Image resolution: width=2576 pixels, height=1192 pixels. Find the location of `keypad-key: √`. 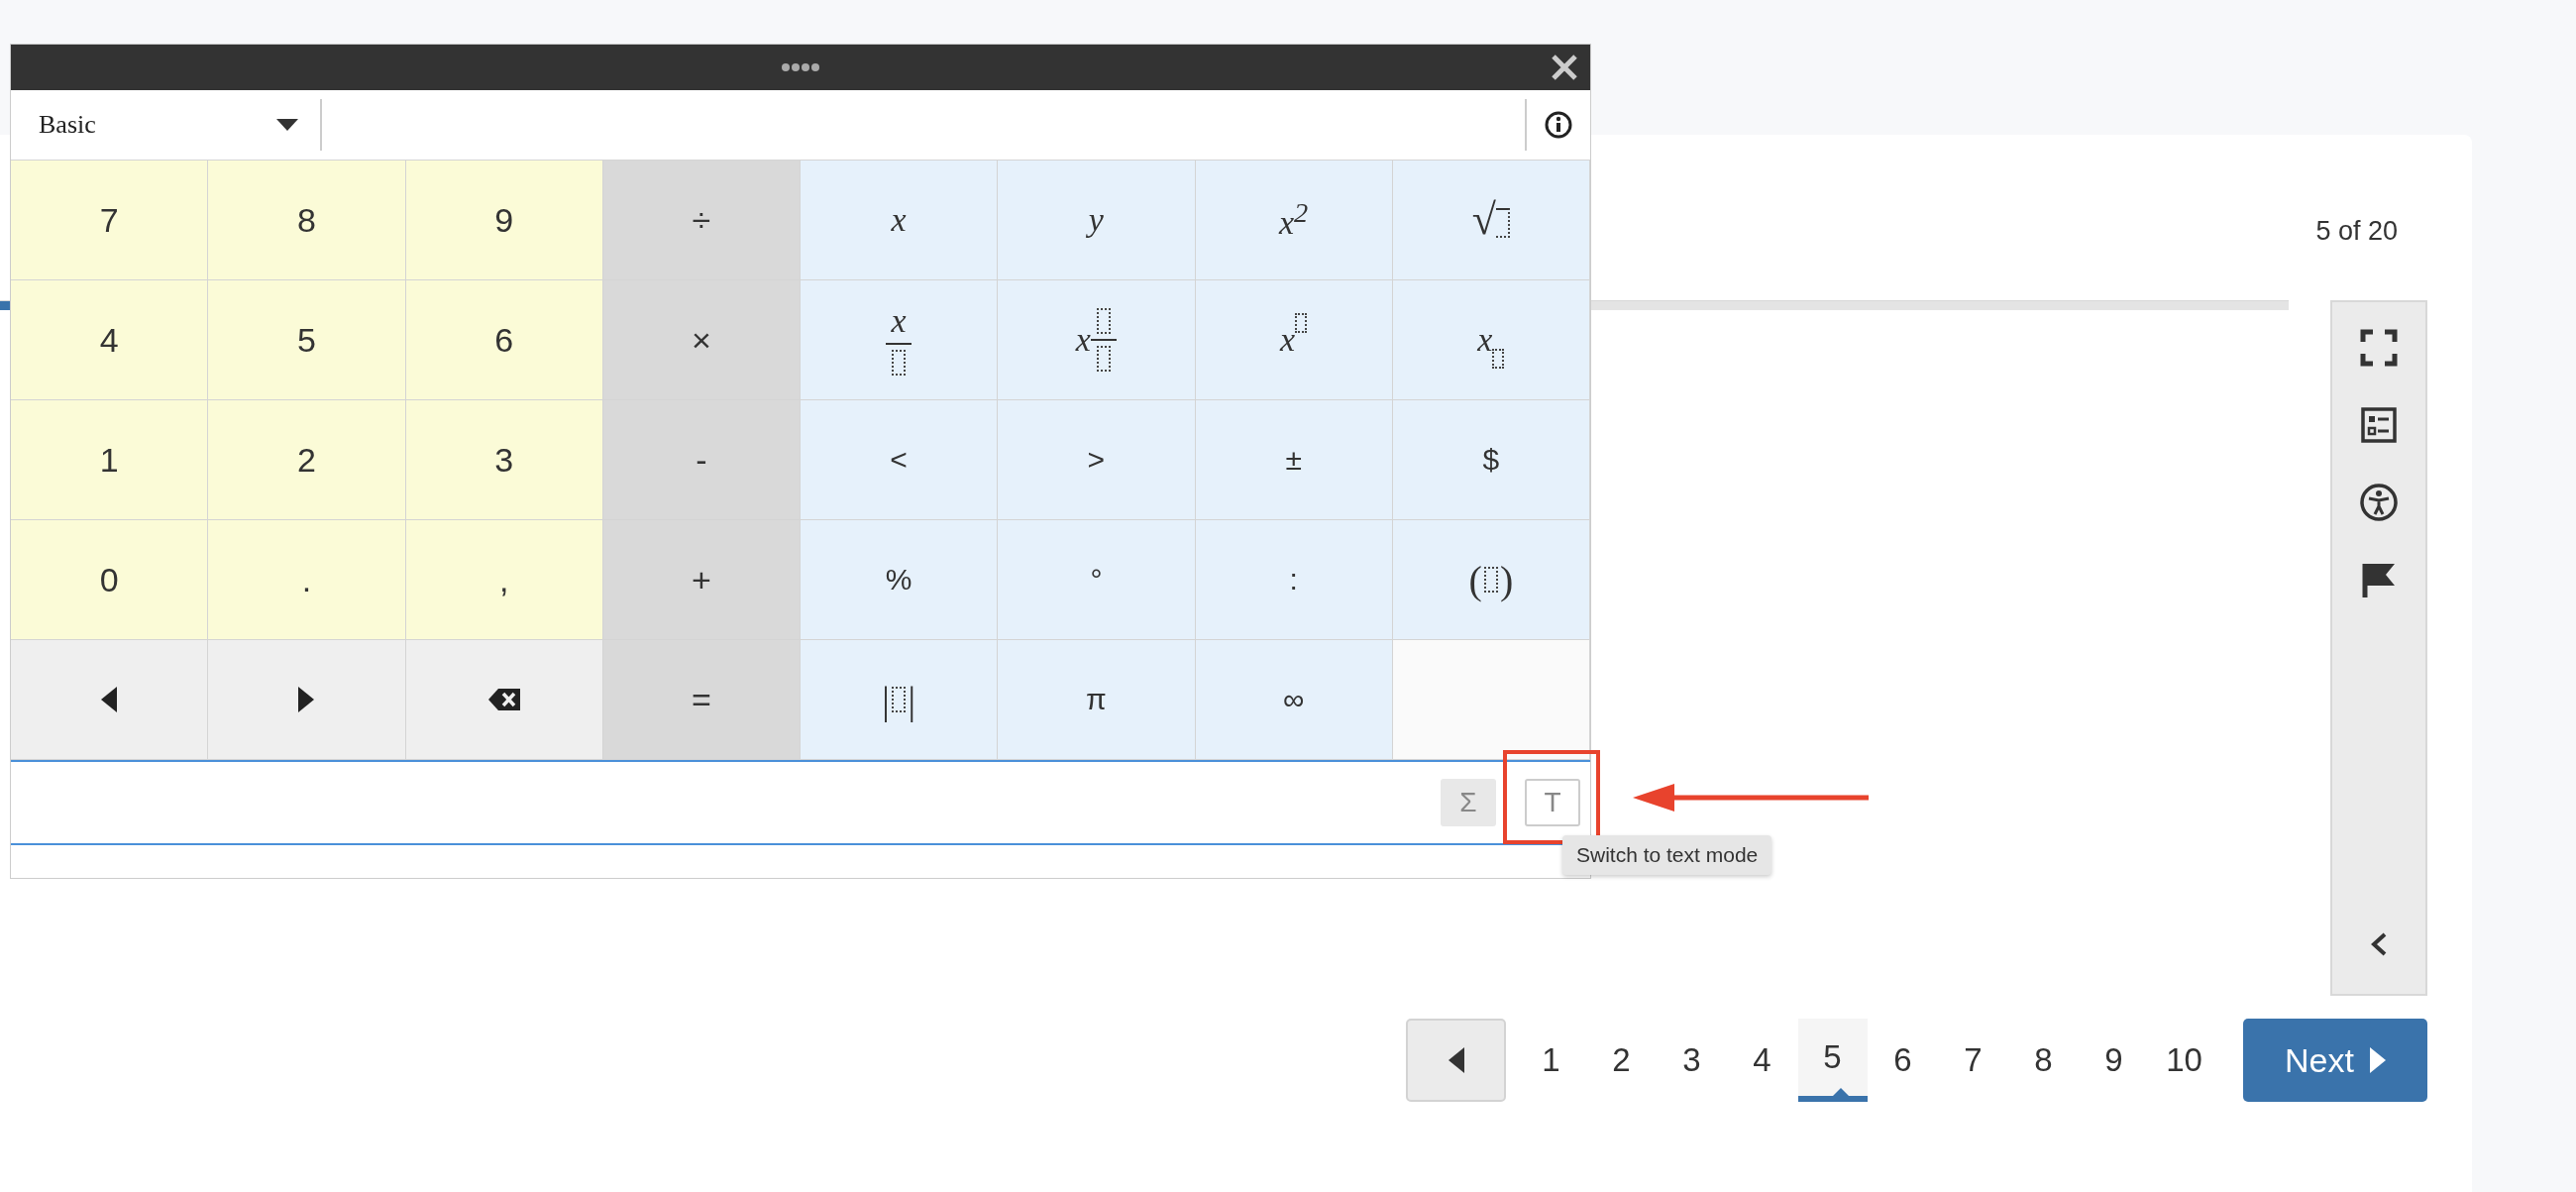

keypad-key: √ is located at coordinates (1491, 220).